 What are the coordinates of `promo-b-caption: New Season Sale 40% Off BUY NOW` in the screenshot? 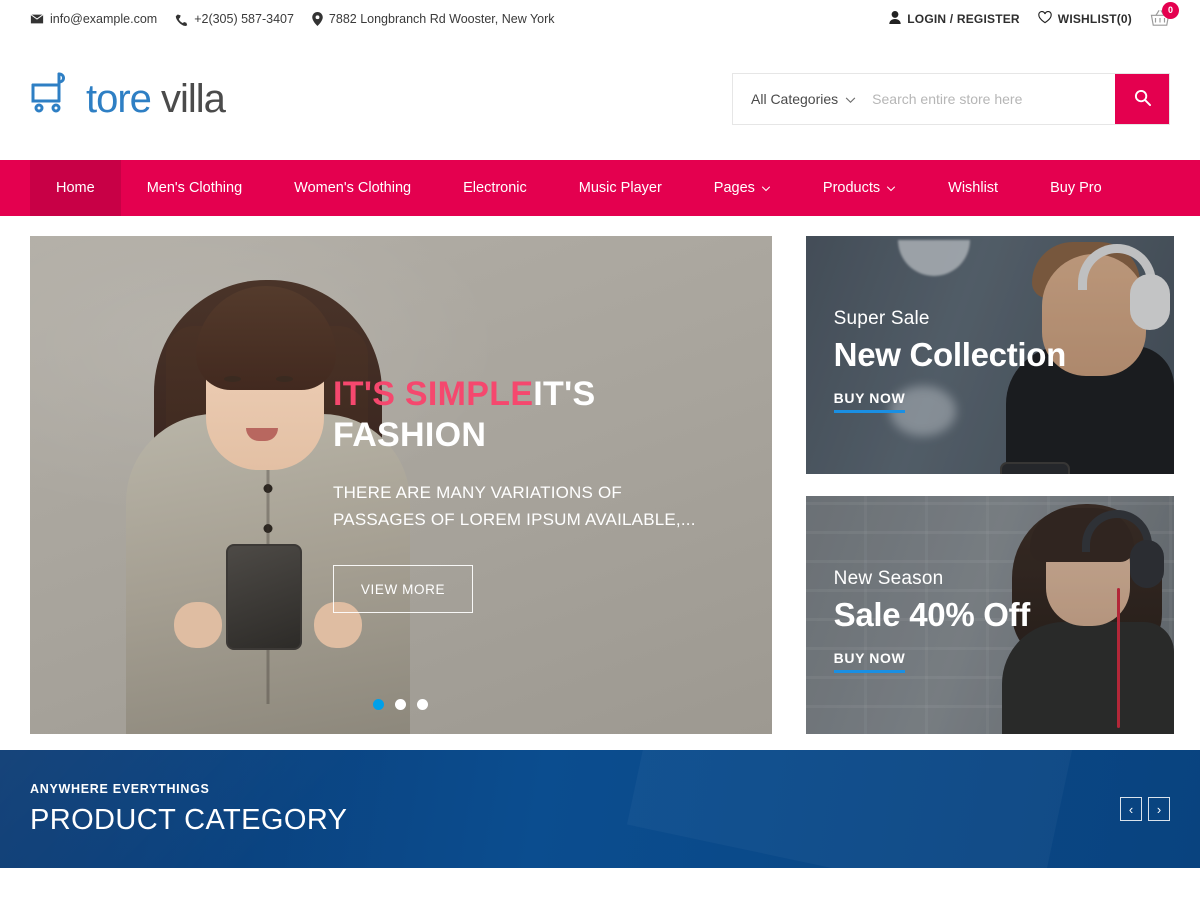 It's located at (932, 620).